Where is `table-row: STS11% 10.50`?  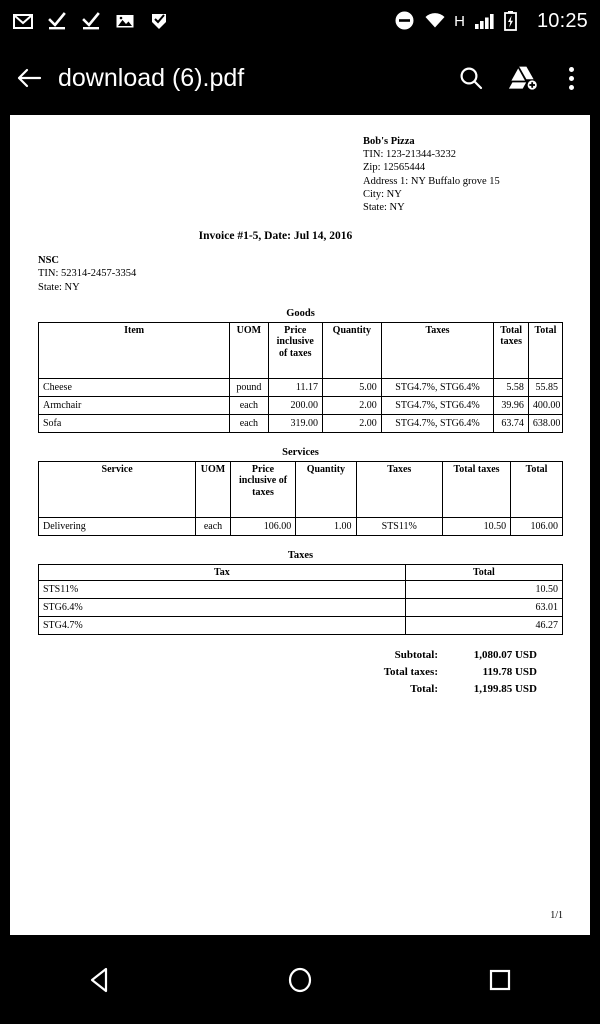
table-row: STS11% 10.50 is located at coordinates (301, 590).